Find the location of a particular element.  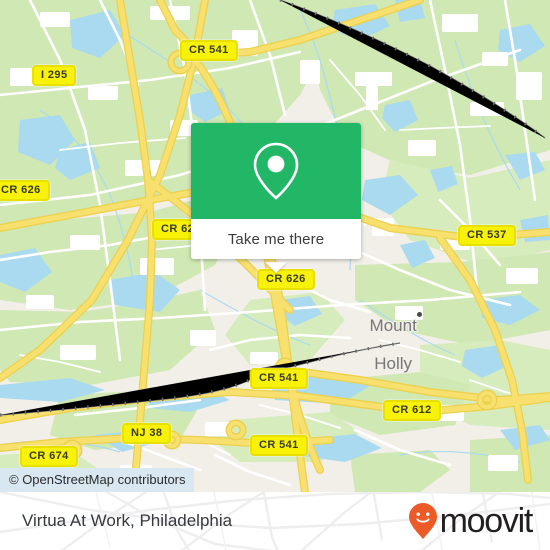

road-shield: CR 537 is located at coordinates (487, 235).